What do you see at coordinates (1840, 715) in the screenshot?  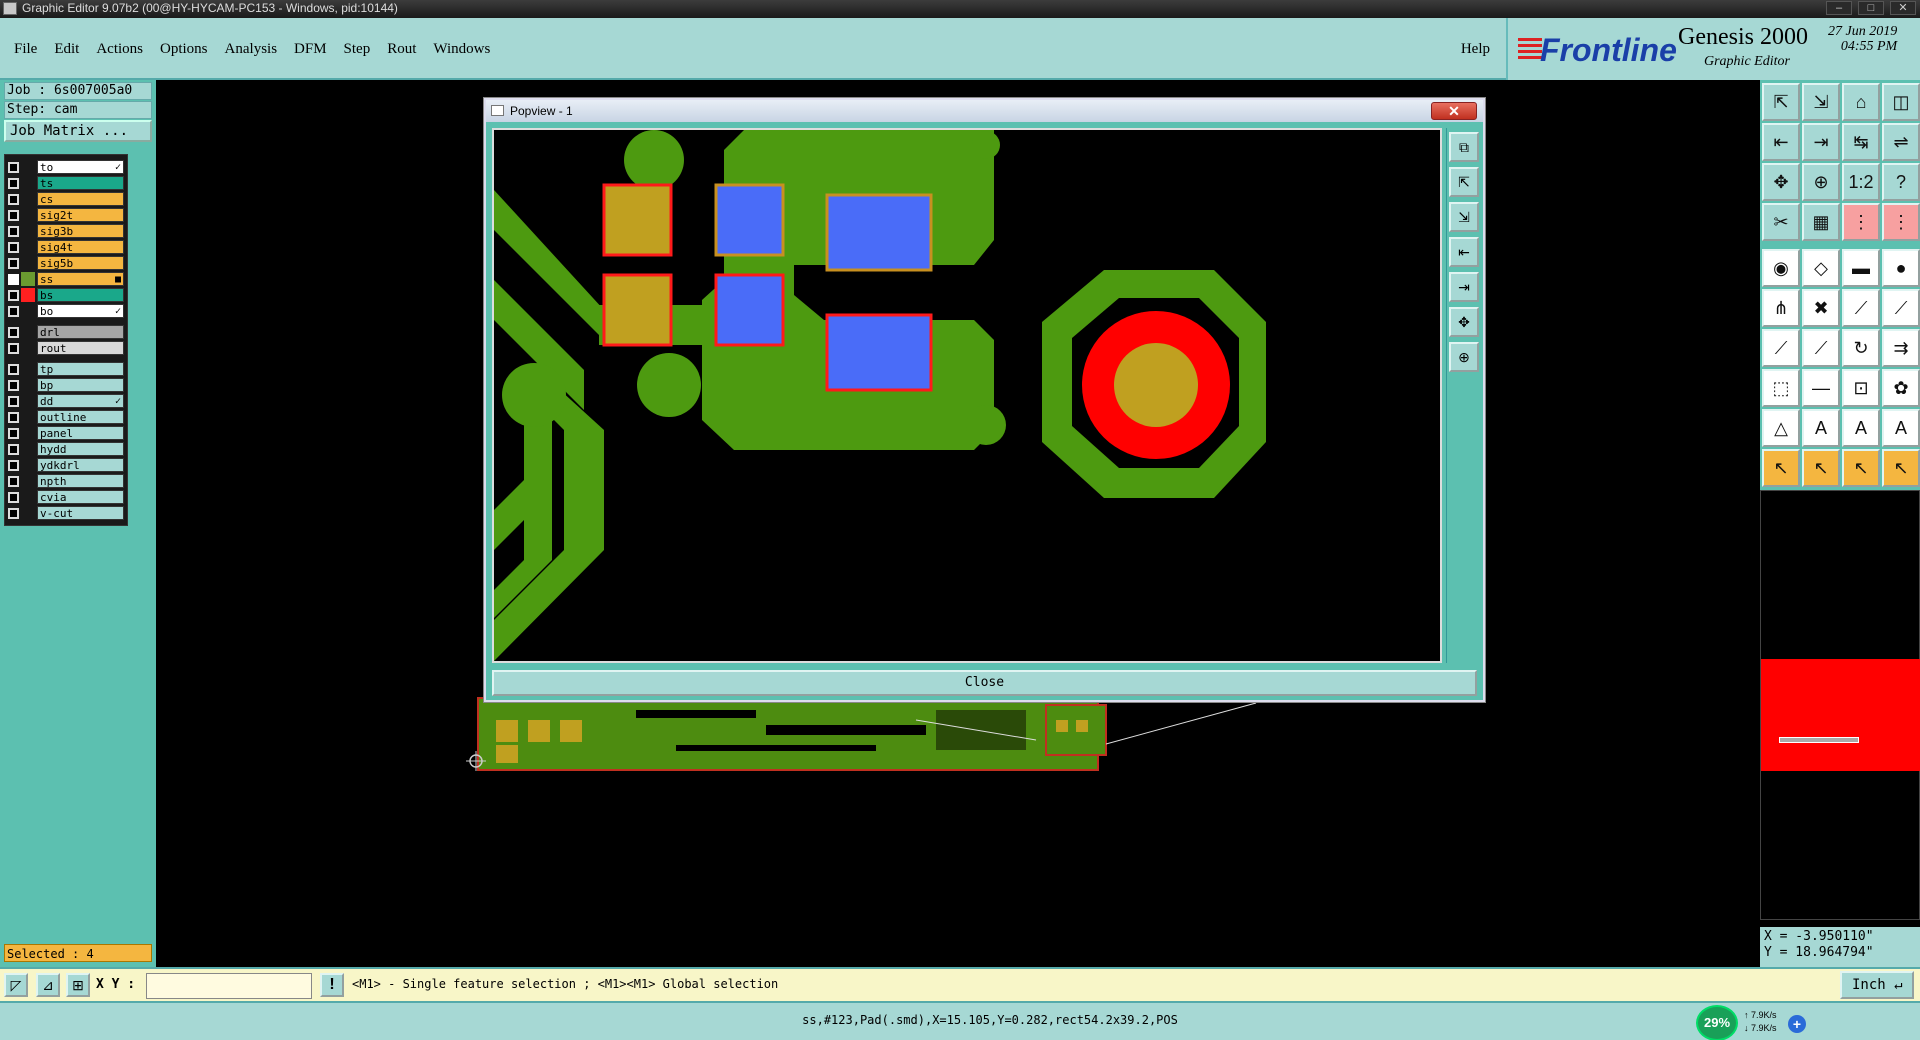 I see `overview-viewport` at bounding box center [1840, 715].